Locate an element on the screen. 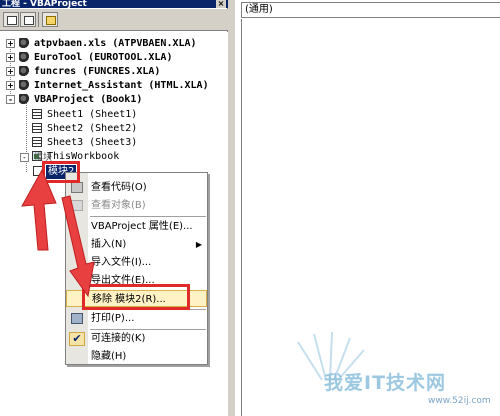  tree-item-label: Sheet1 (Sheet1) is located at coordinates (92, 114).